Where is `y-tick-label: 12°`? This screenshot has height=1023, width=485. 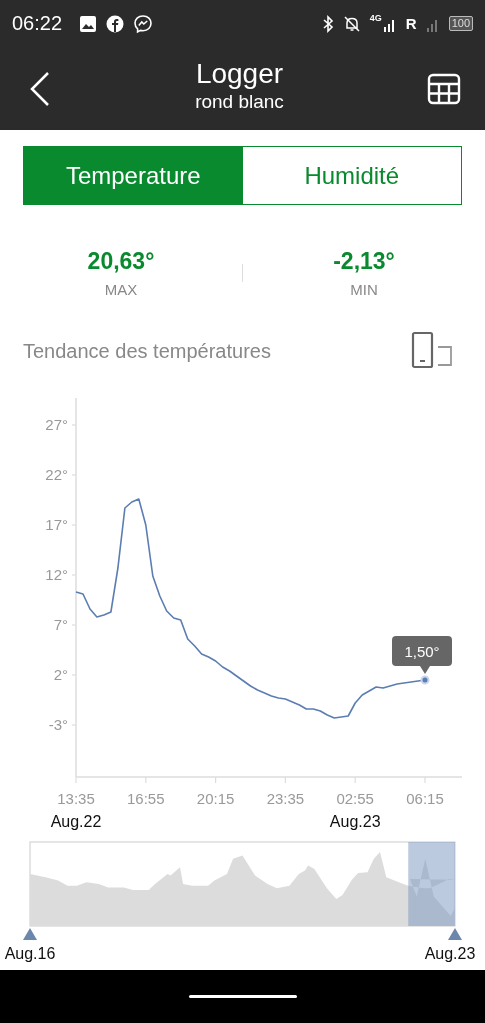 y-tick-label: 12° is located at coordinates (56, 574).